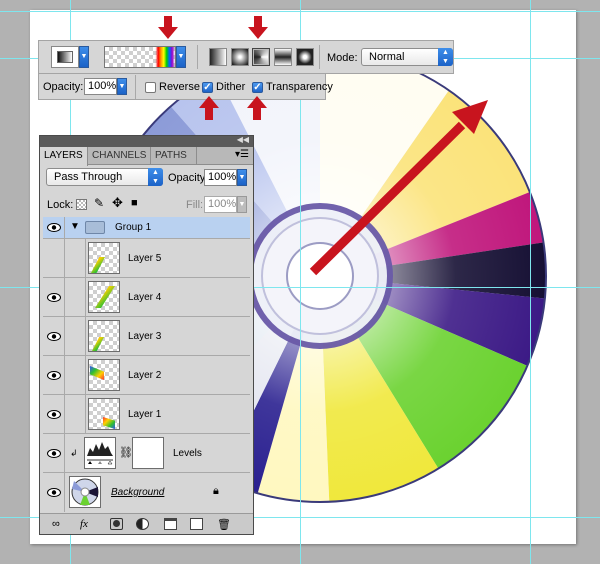  I want to click on layer-name: Layer 1, so click(145, 414).